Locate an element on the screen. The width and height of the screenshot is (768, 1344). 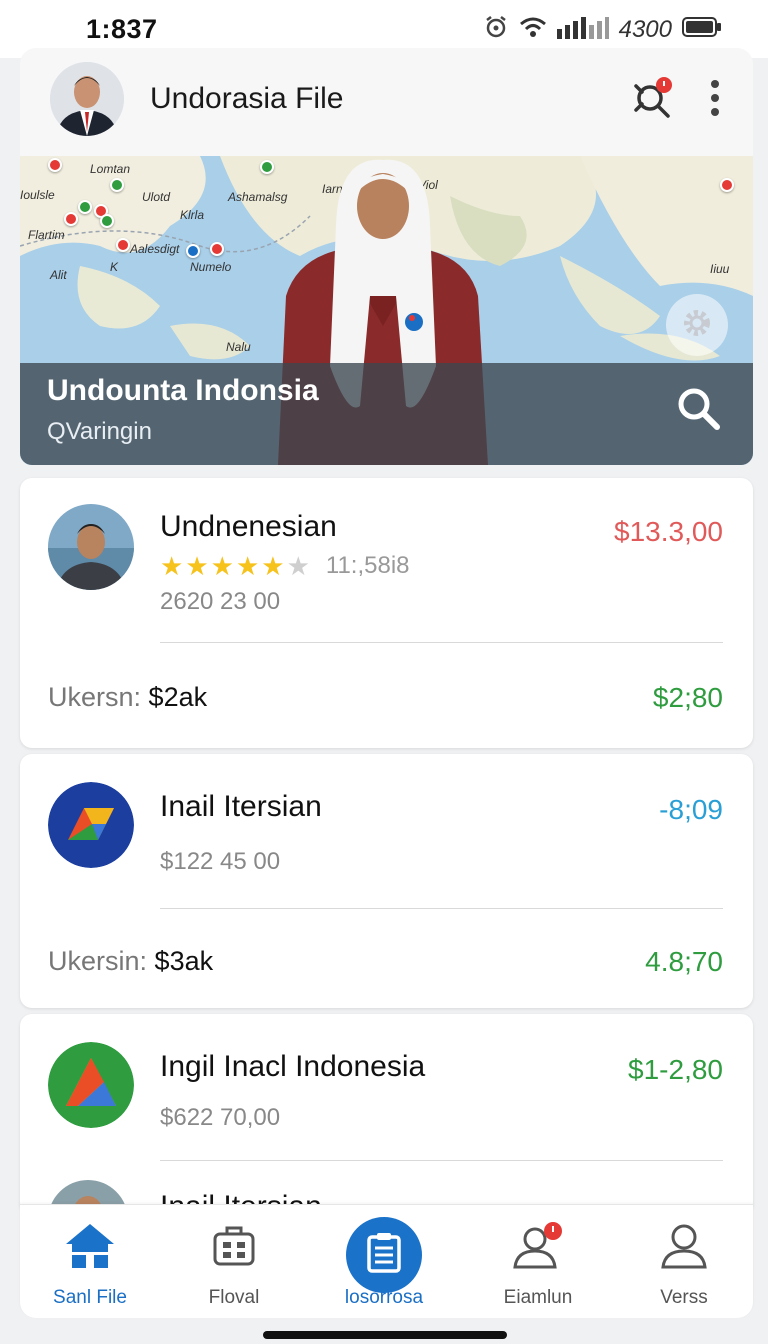
card-subtitle: 2620 23 00 is located at coordinates (220, 601).